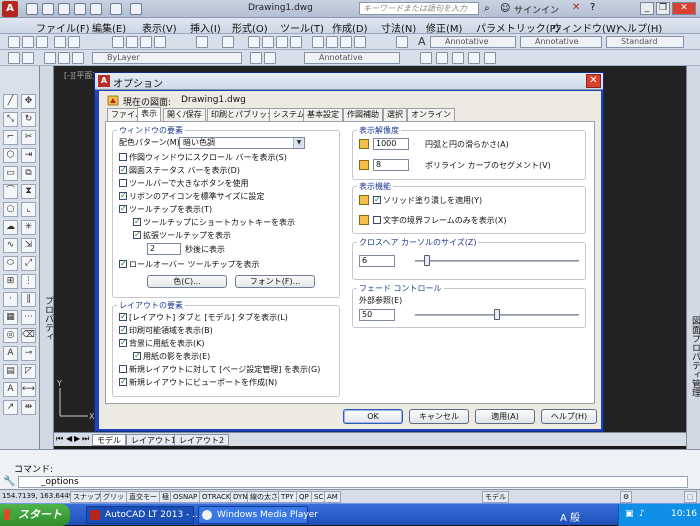 The width and height of the screenshot is (700, 526). I want to click on add-leader-icon, so click(442, 58).